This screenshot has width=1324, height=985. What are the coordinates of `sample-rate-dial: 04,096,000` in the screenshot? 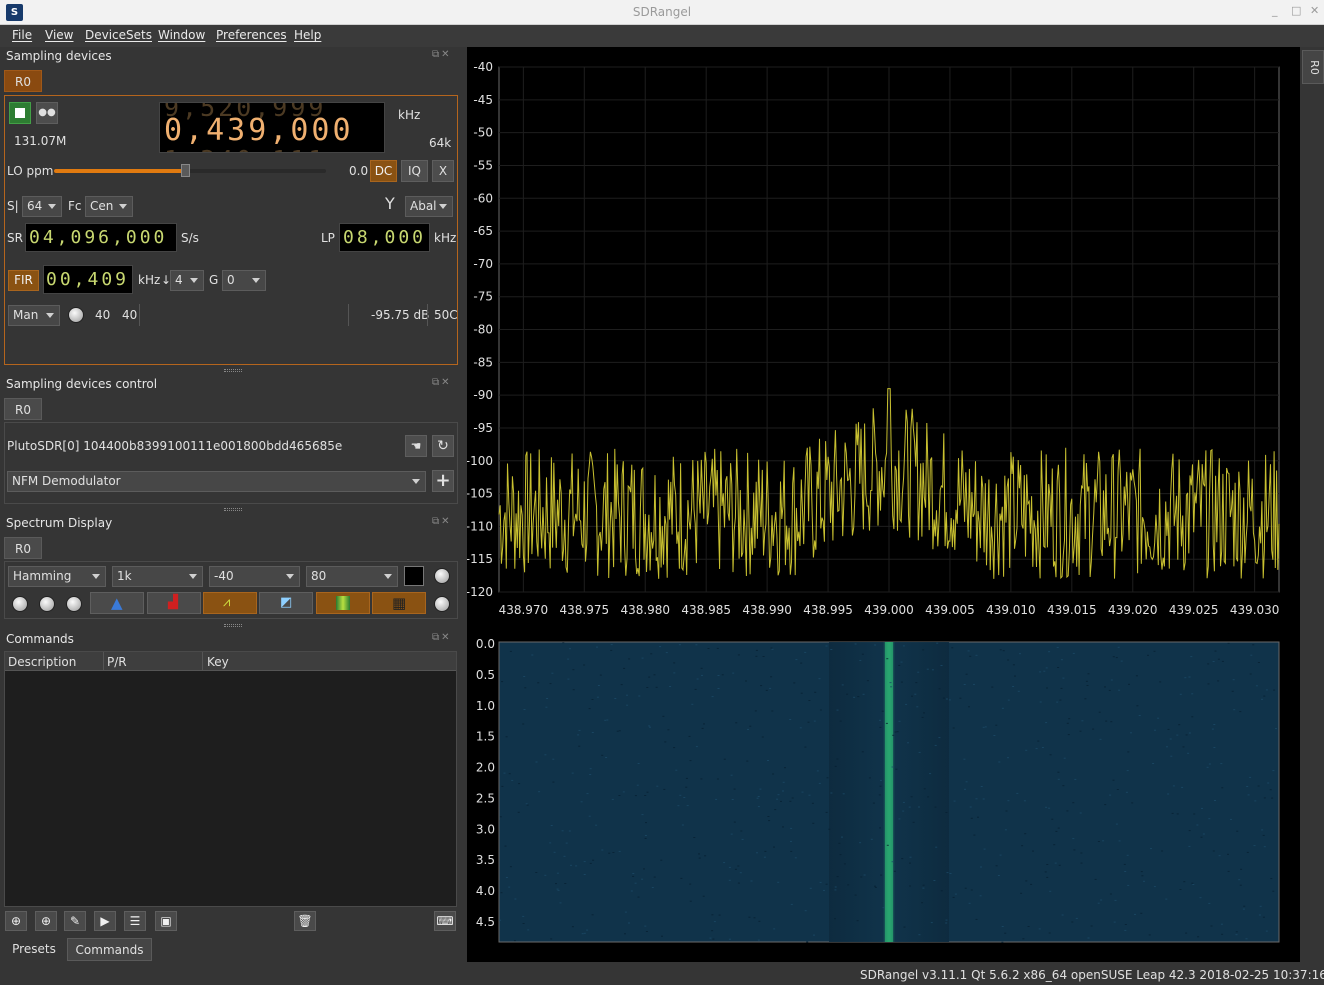 It's located at (101, 237).